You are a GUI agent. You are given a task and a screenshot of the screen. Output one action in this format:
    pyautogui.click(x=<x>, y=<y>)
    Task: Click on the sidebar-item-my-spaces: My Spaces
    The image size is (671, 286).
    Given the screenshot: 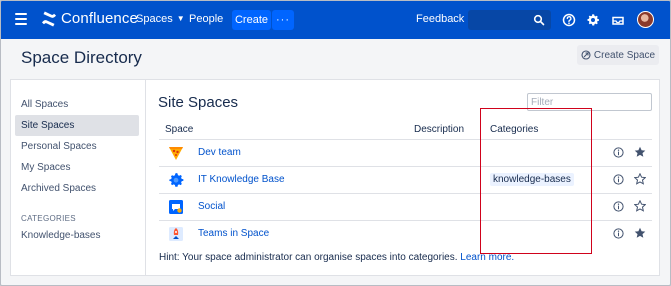 What is the action you would take?
    pyautogui.click(x=77, y=167)
    